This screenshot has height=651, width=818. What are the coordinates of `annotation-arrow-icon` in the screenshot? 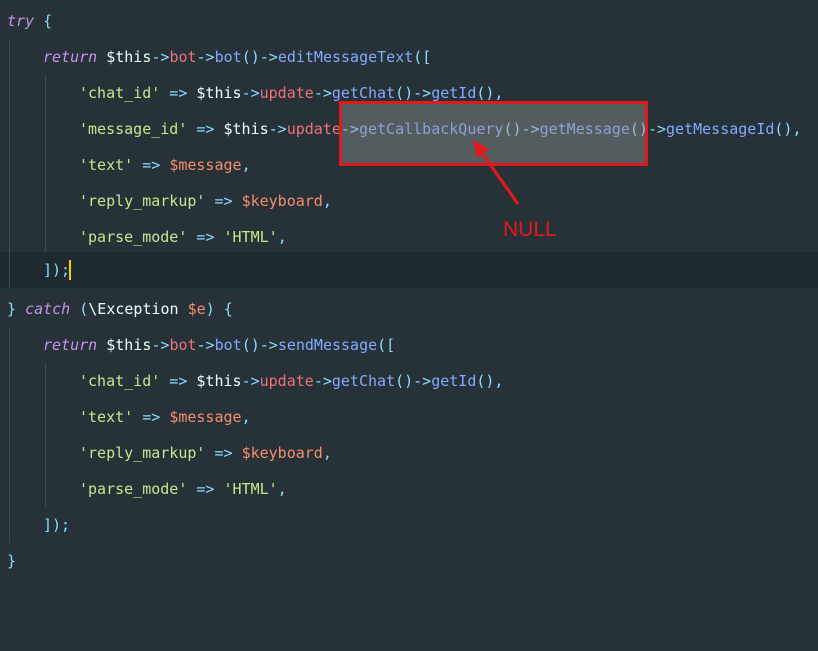 It's located at (496, 172).